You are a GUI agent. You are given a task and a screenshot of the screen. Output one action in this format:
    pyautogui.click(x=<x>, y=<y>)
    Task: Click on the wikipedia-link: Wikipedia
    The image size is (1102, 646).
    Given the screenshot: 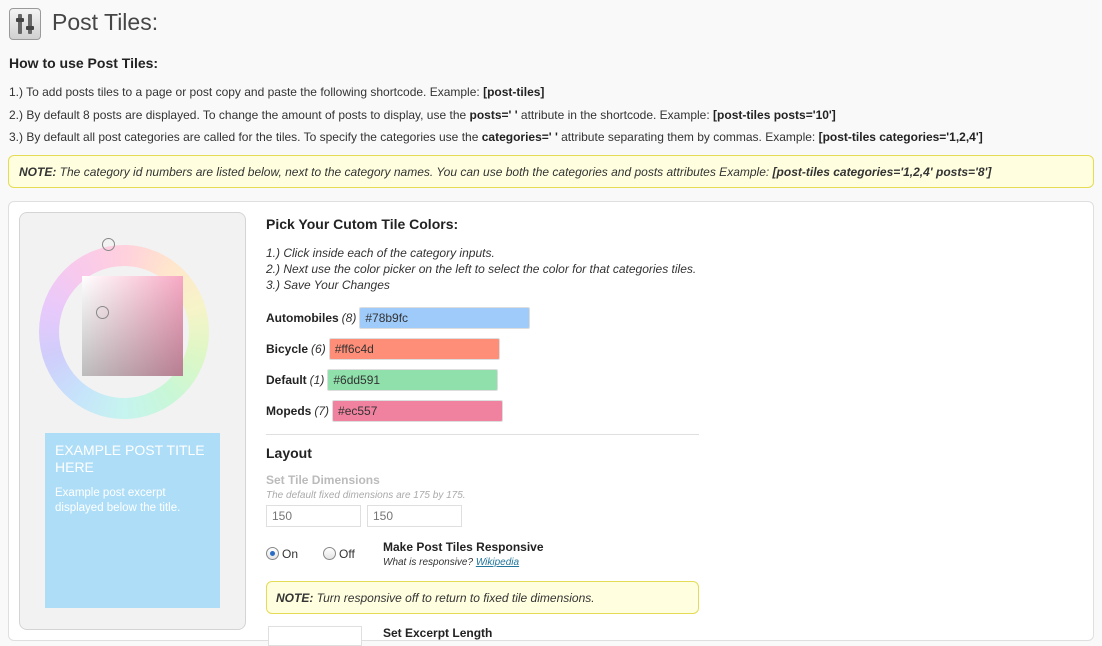 What is the action you would take?
    pyautogui.click(x=497, y=562)
    